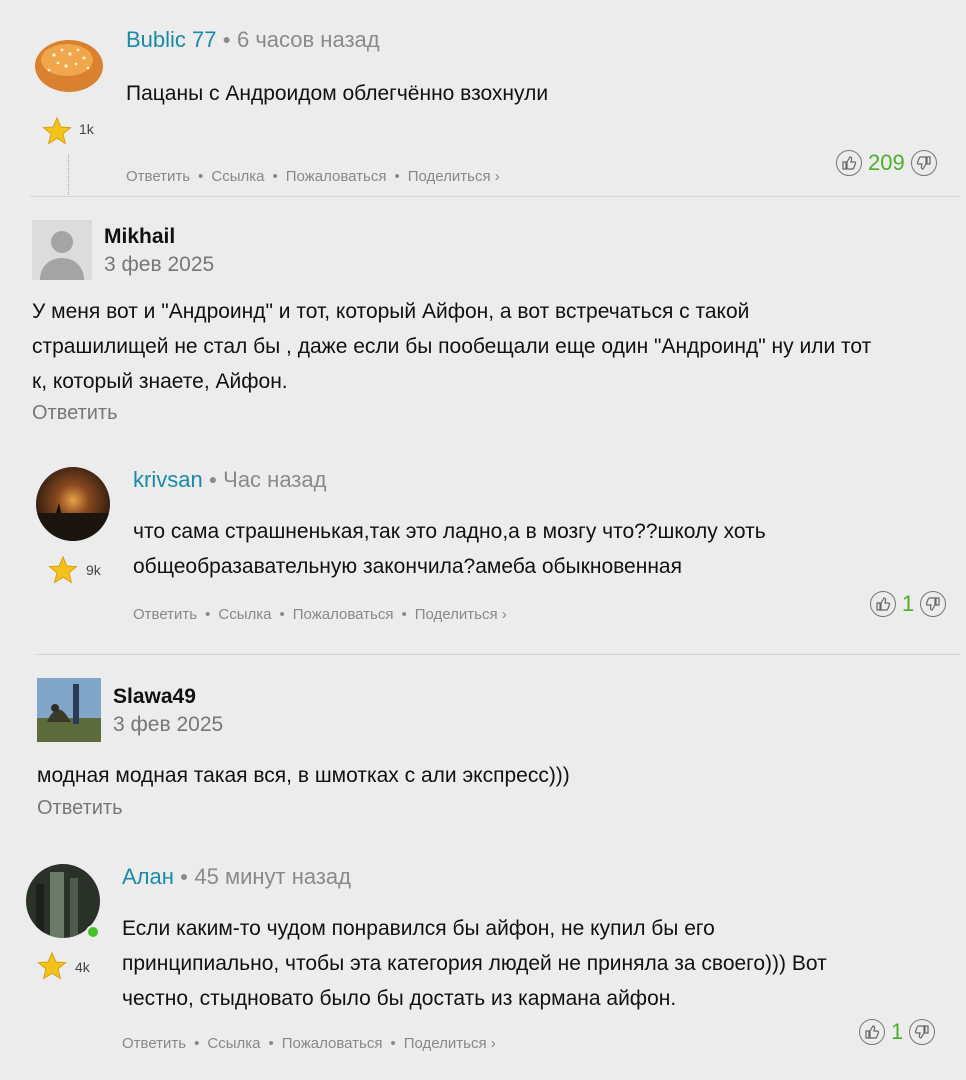 Image resolution: width=966 pixels, height=1080 pixels. Describe the element at coordinates (148, 876) in the screenshot. I see `author-link: Алан` at that location.